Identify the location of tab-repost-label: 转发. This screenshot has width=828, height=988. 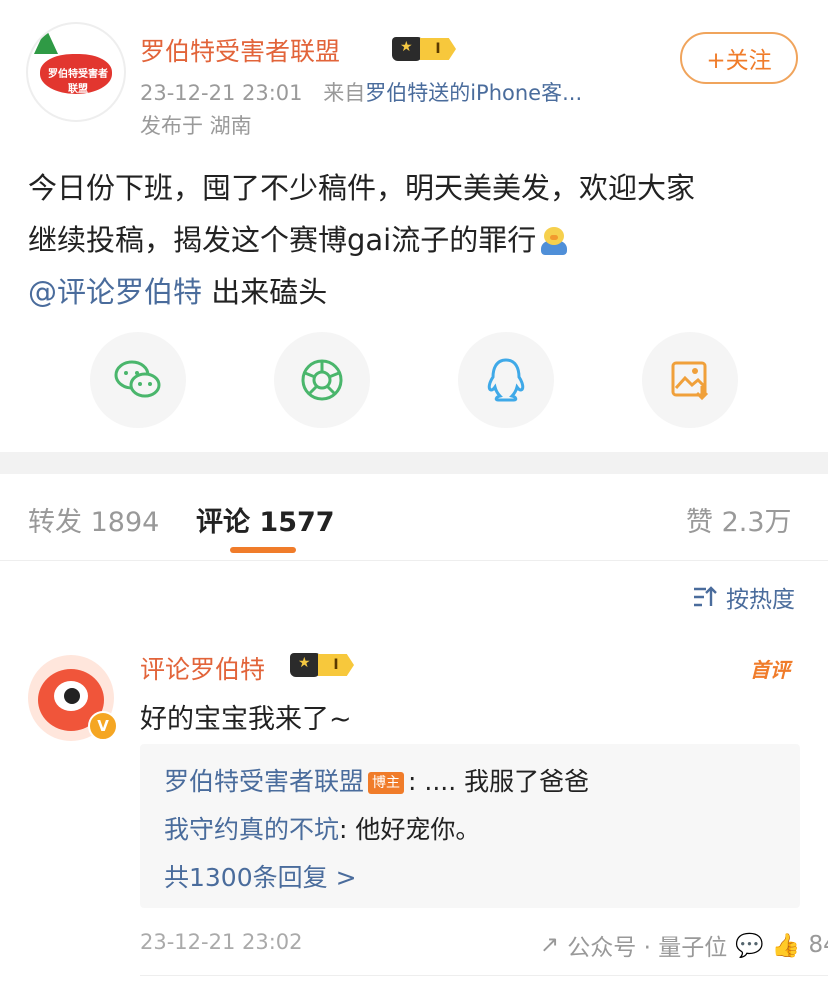
(55, 522).